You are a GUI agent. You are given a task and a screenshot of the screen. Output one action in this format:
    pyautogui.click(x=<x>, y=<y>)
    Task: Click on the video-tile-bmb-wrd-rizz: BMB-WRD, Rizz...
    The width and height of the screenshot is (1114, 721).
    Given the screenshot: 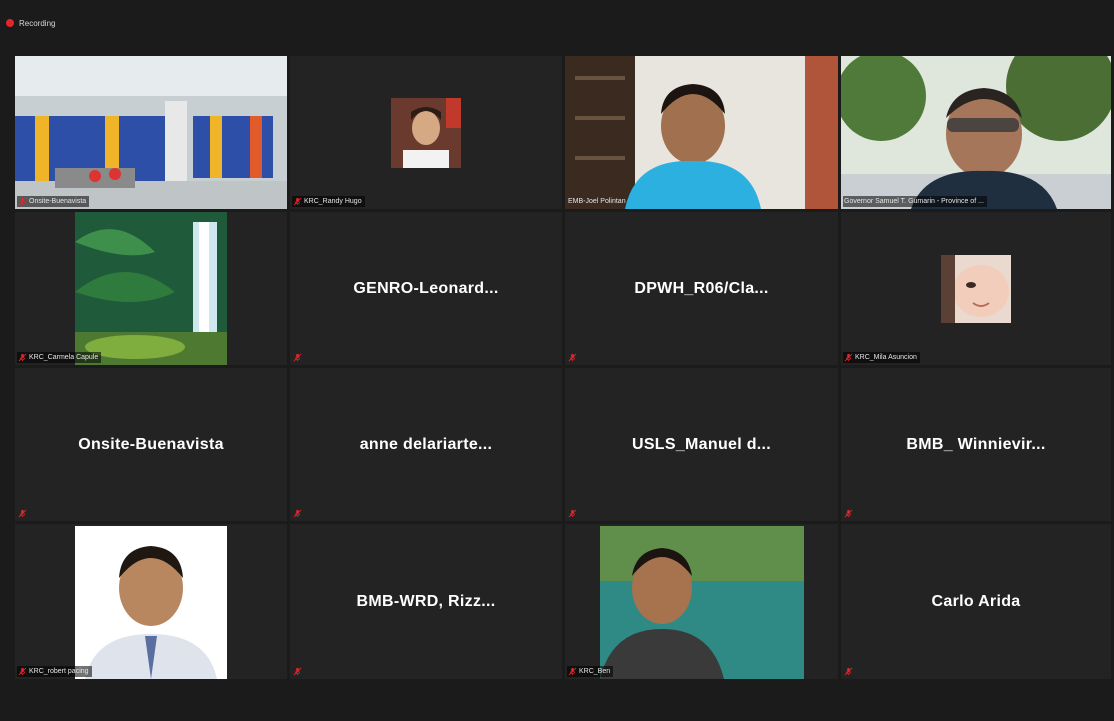 What is the action you would take?
    pyautogui.click(x=426, y=601)
    